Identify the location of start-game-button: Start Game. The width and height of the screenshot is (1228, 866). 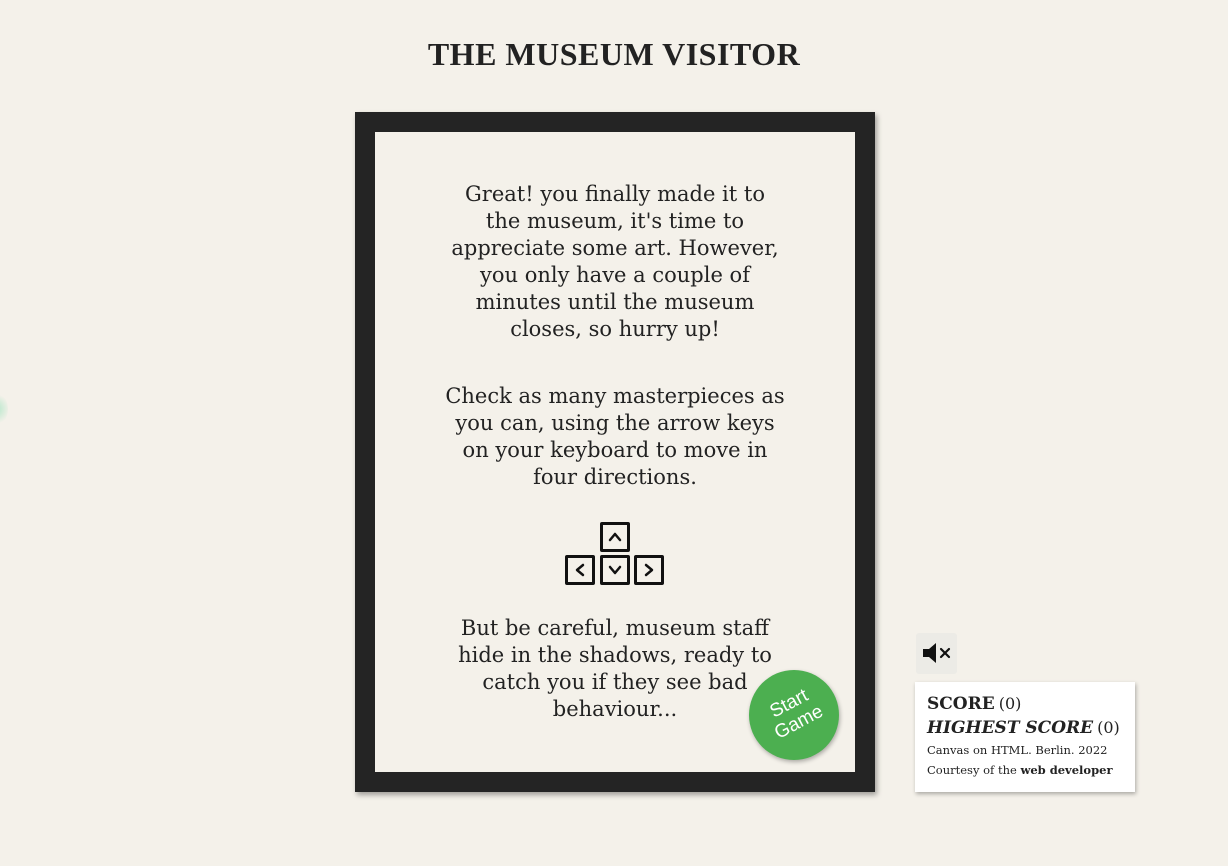
(794, 715).